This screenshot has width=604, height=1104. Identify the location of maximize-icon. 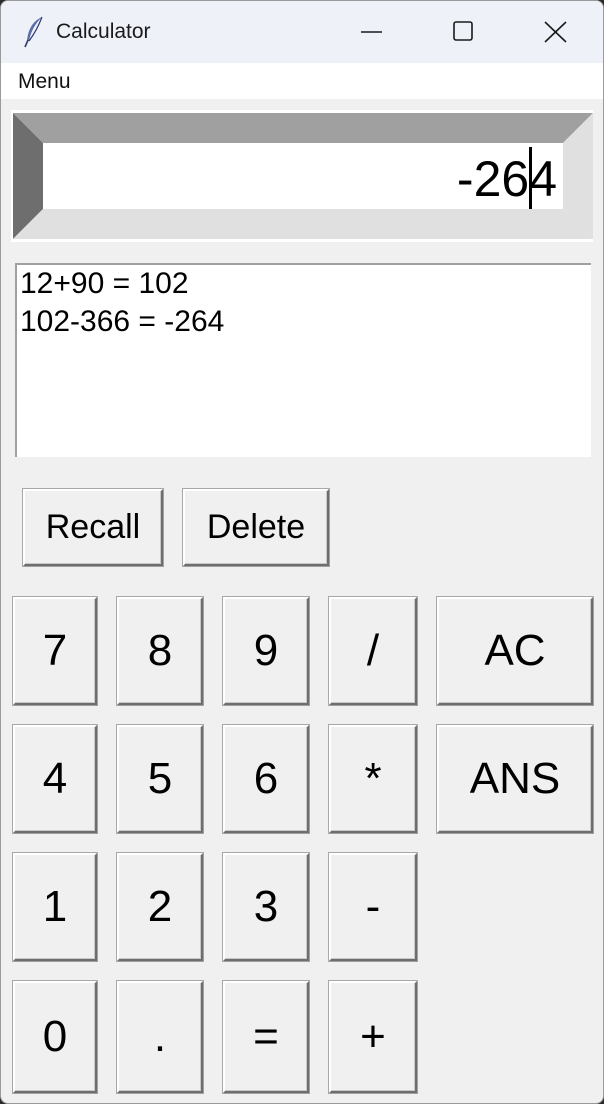
(463, 31).